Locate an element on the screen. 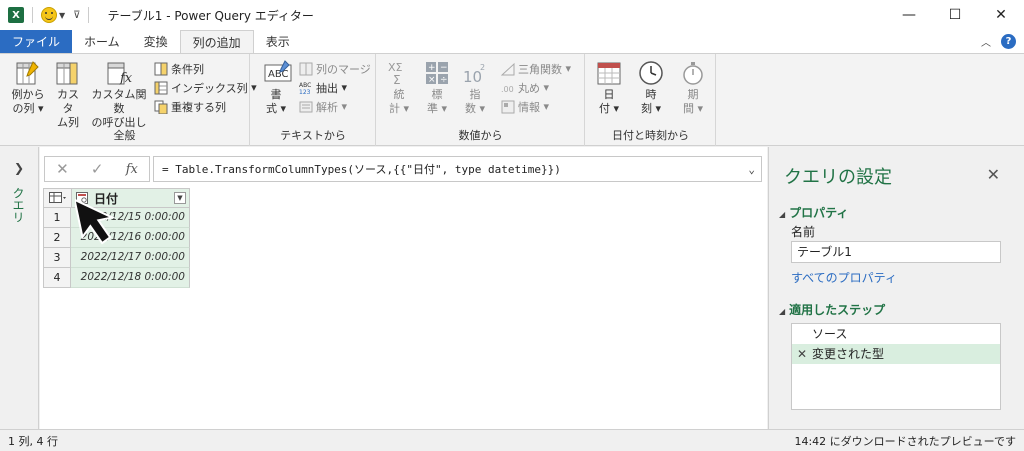 The image size is (1024, 451). time-button: 時 刻 ▾ is located at coordinates (651, 88).